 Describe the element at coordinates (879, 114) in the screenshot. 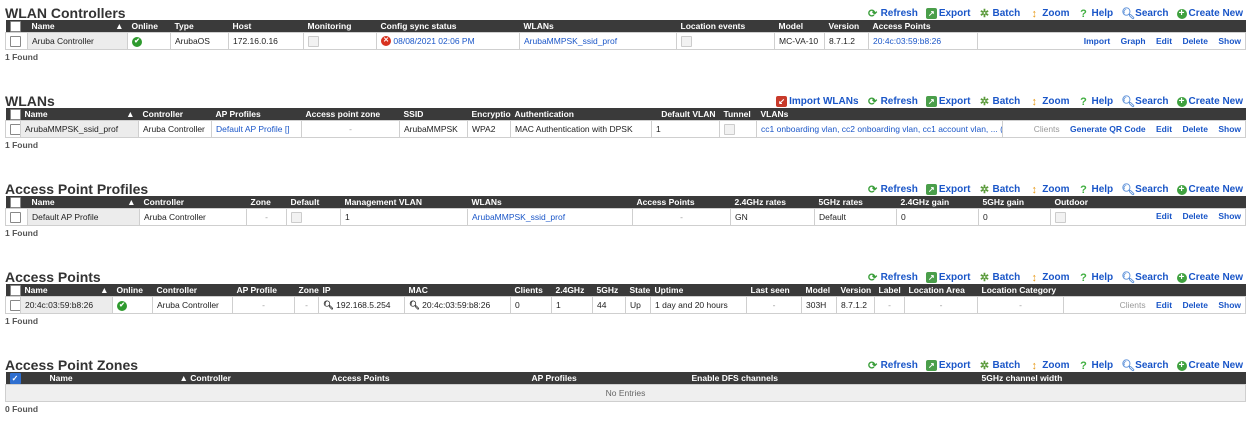

I see `col-vlans: VLANs` at that location.